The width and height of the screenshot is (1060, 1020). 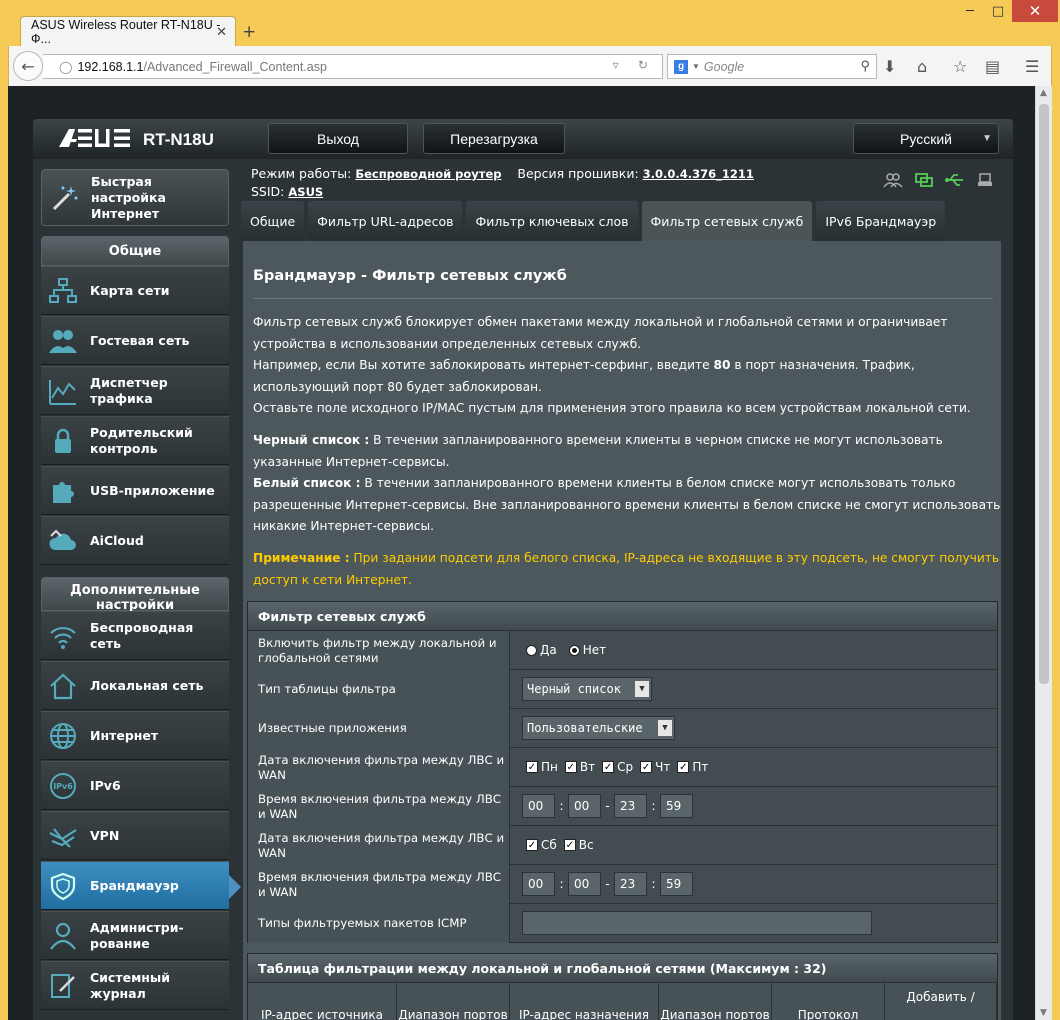 What do you see at coordinates (428, 174) in the screenshot?
I see `mode-value: Беспроводной роутер` at bounding box center [428, 174].